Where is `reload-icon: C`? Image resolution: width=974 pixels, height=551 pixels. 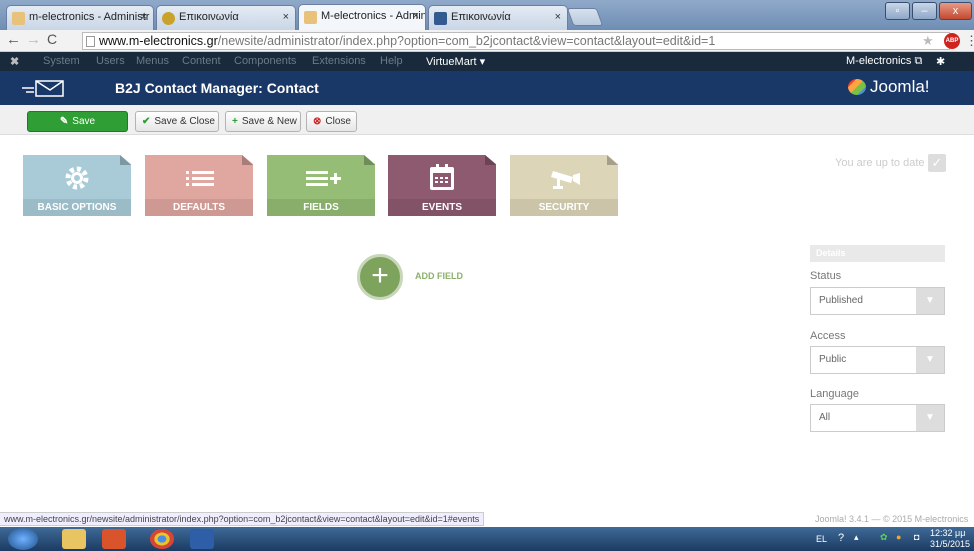
reload-icon: C is located at coordinates (52, 39).